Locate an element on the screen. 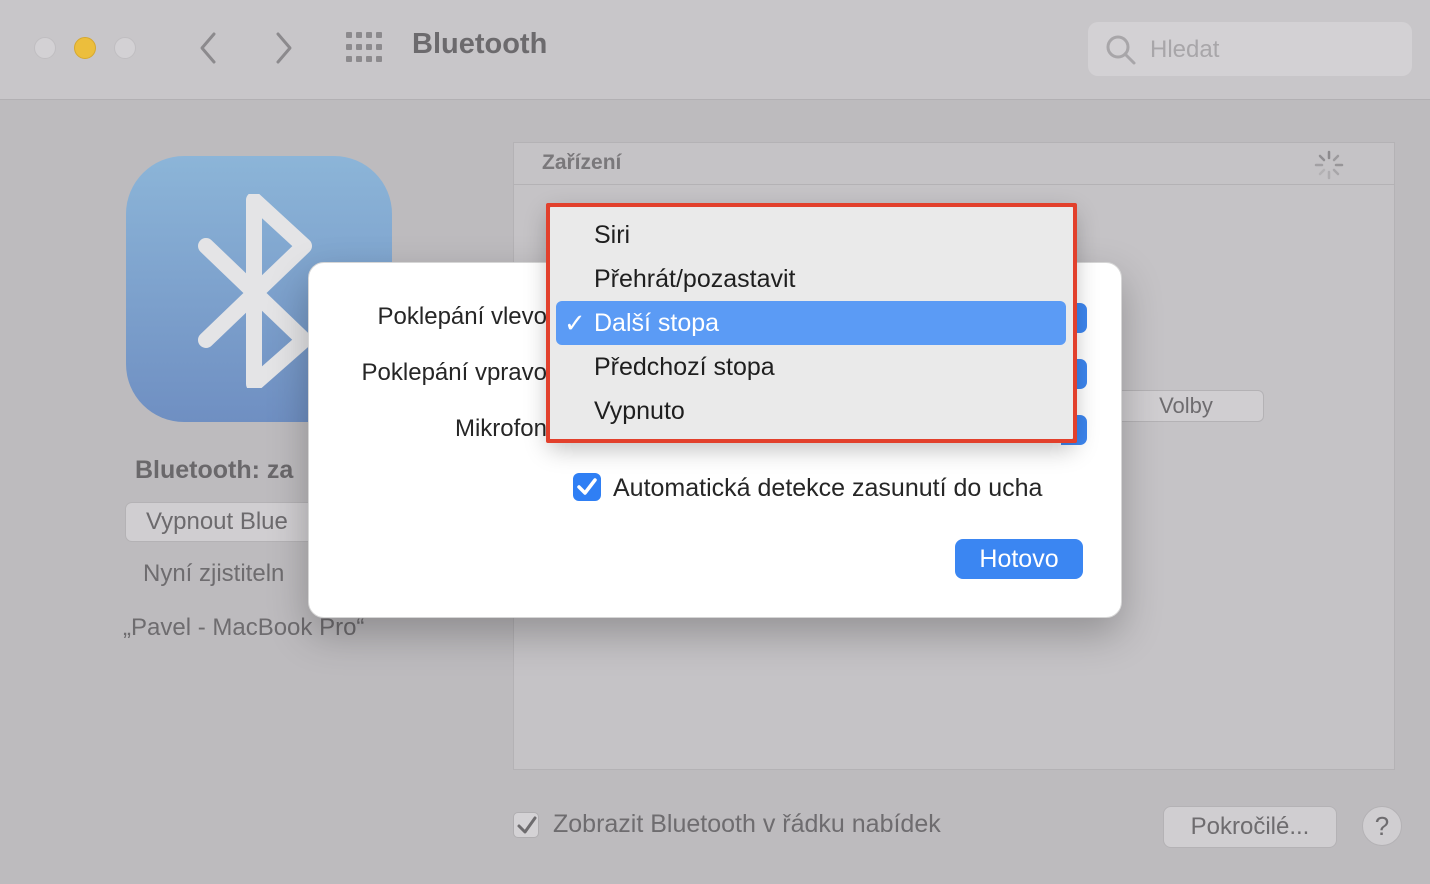 Image resolution: width=1430 pixels, height=884 pixels. bluetooth-icon is located at coordinates (255, 291).